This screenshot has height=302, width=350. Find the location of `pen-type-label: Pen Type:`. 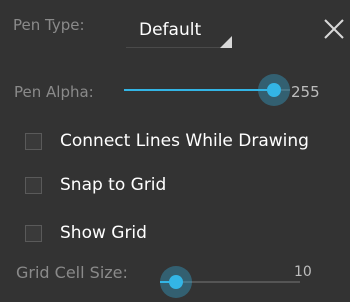

pen-type-label: Pen Type: is located at coordinates (49, 25).